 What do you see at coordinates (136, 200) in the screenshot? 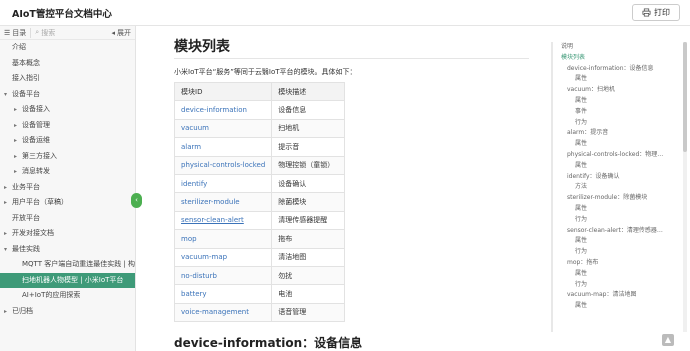
I see `sidebar-collapse-handle: ‹` at bounding box center [136, 200].